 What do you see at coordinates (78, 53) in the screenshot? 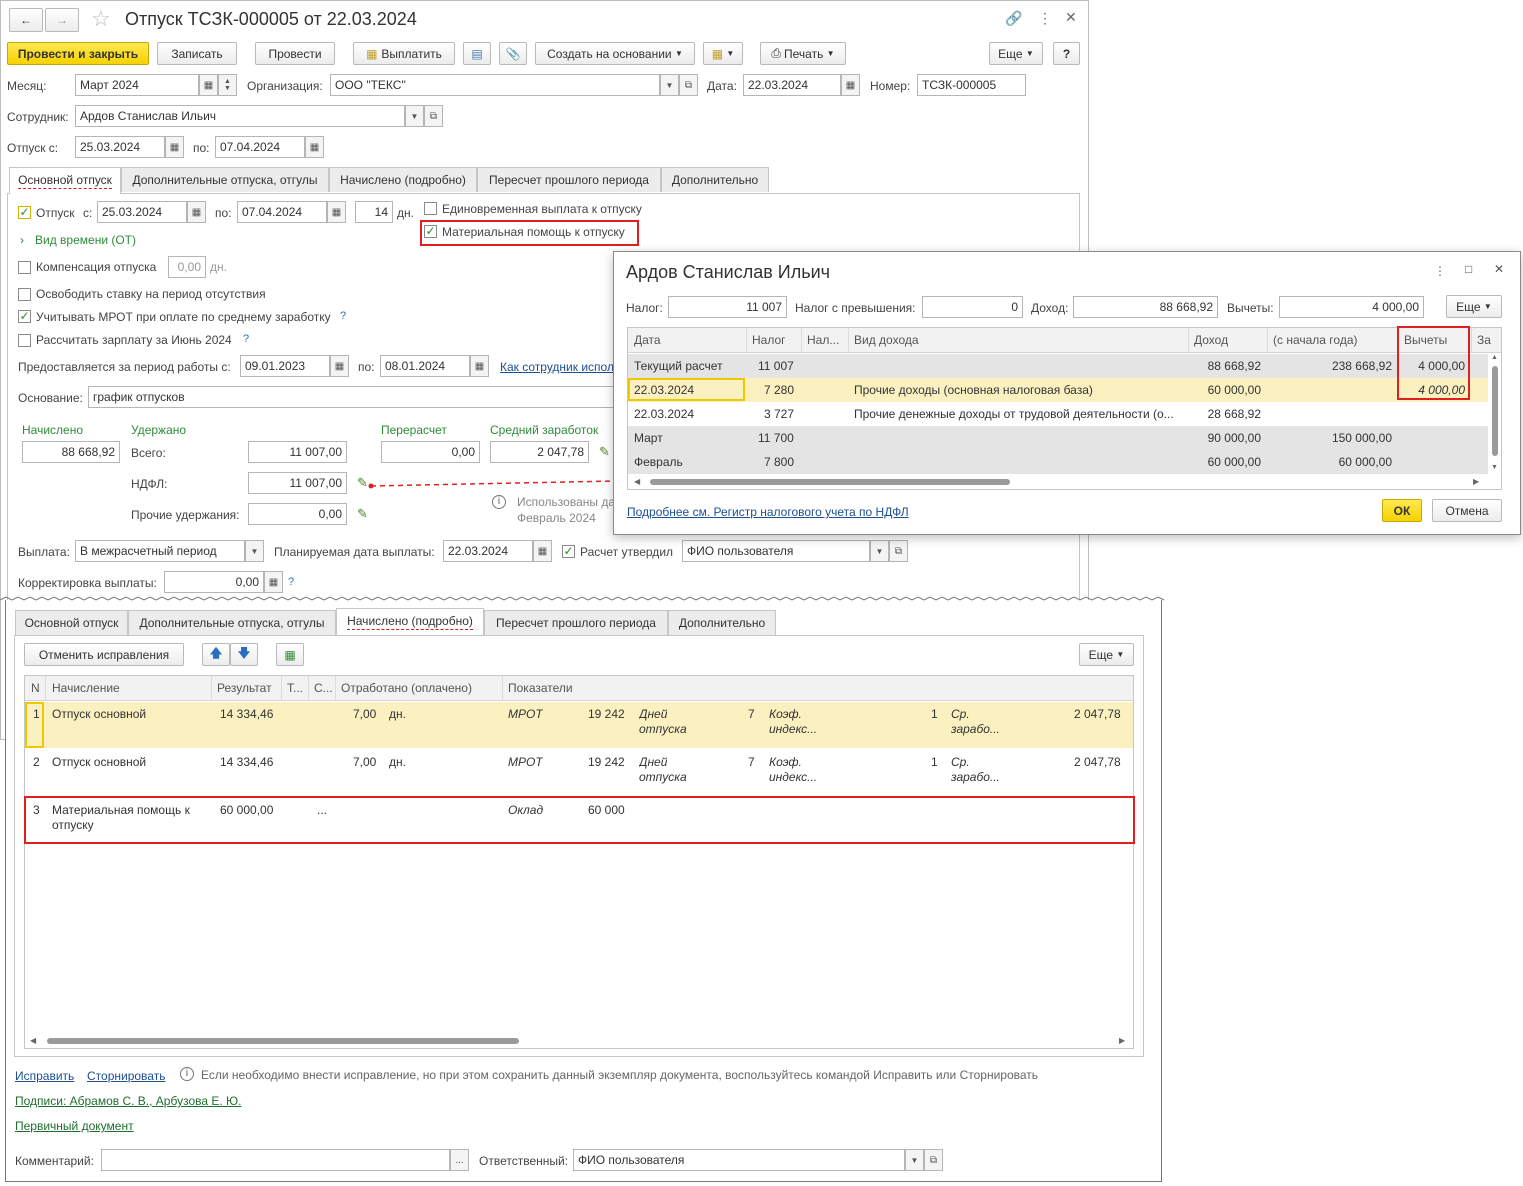
I see `post-close-button: Провести и закрыть` at bounding box center [78, 53].